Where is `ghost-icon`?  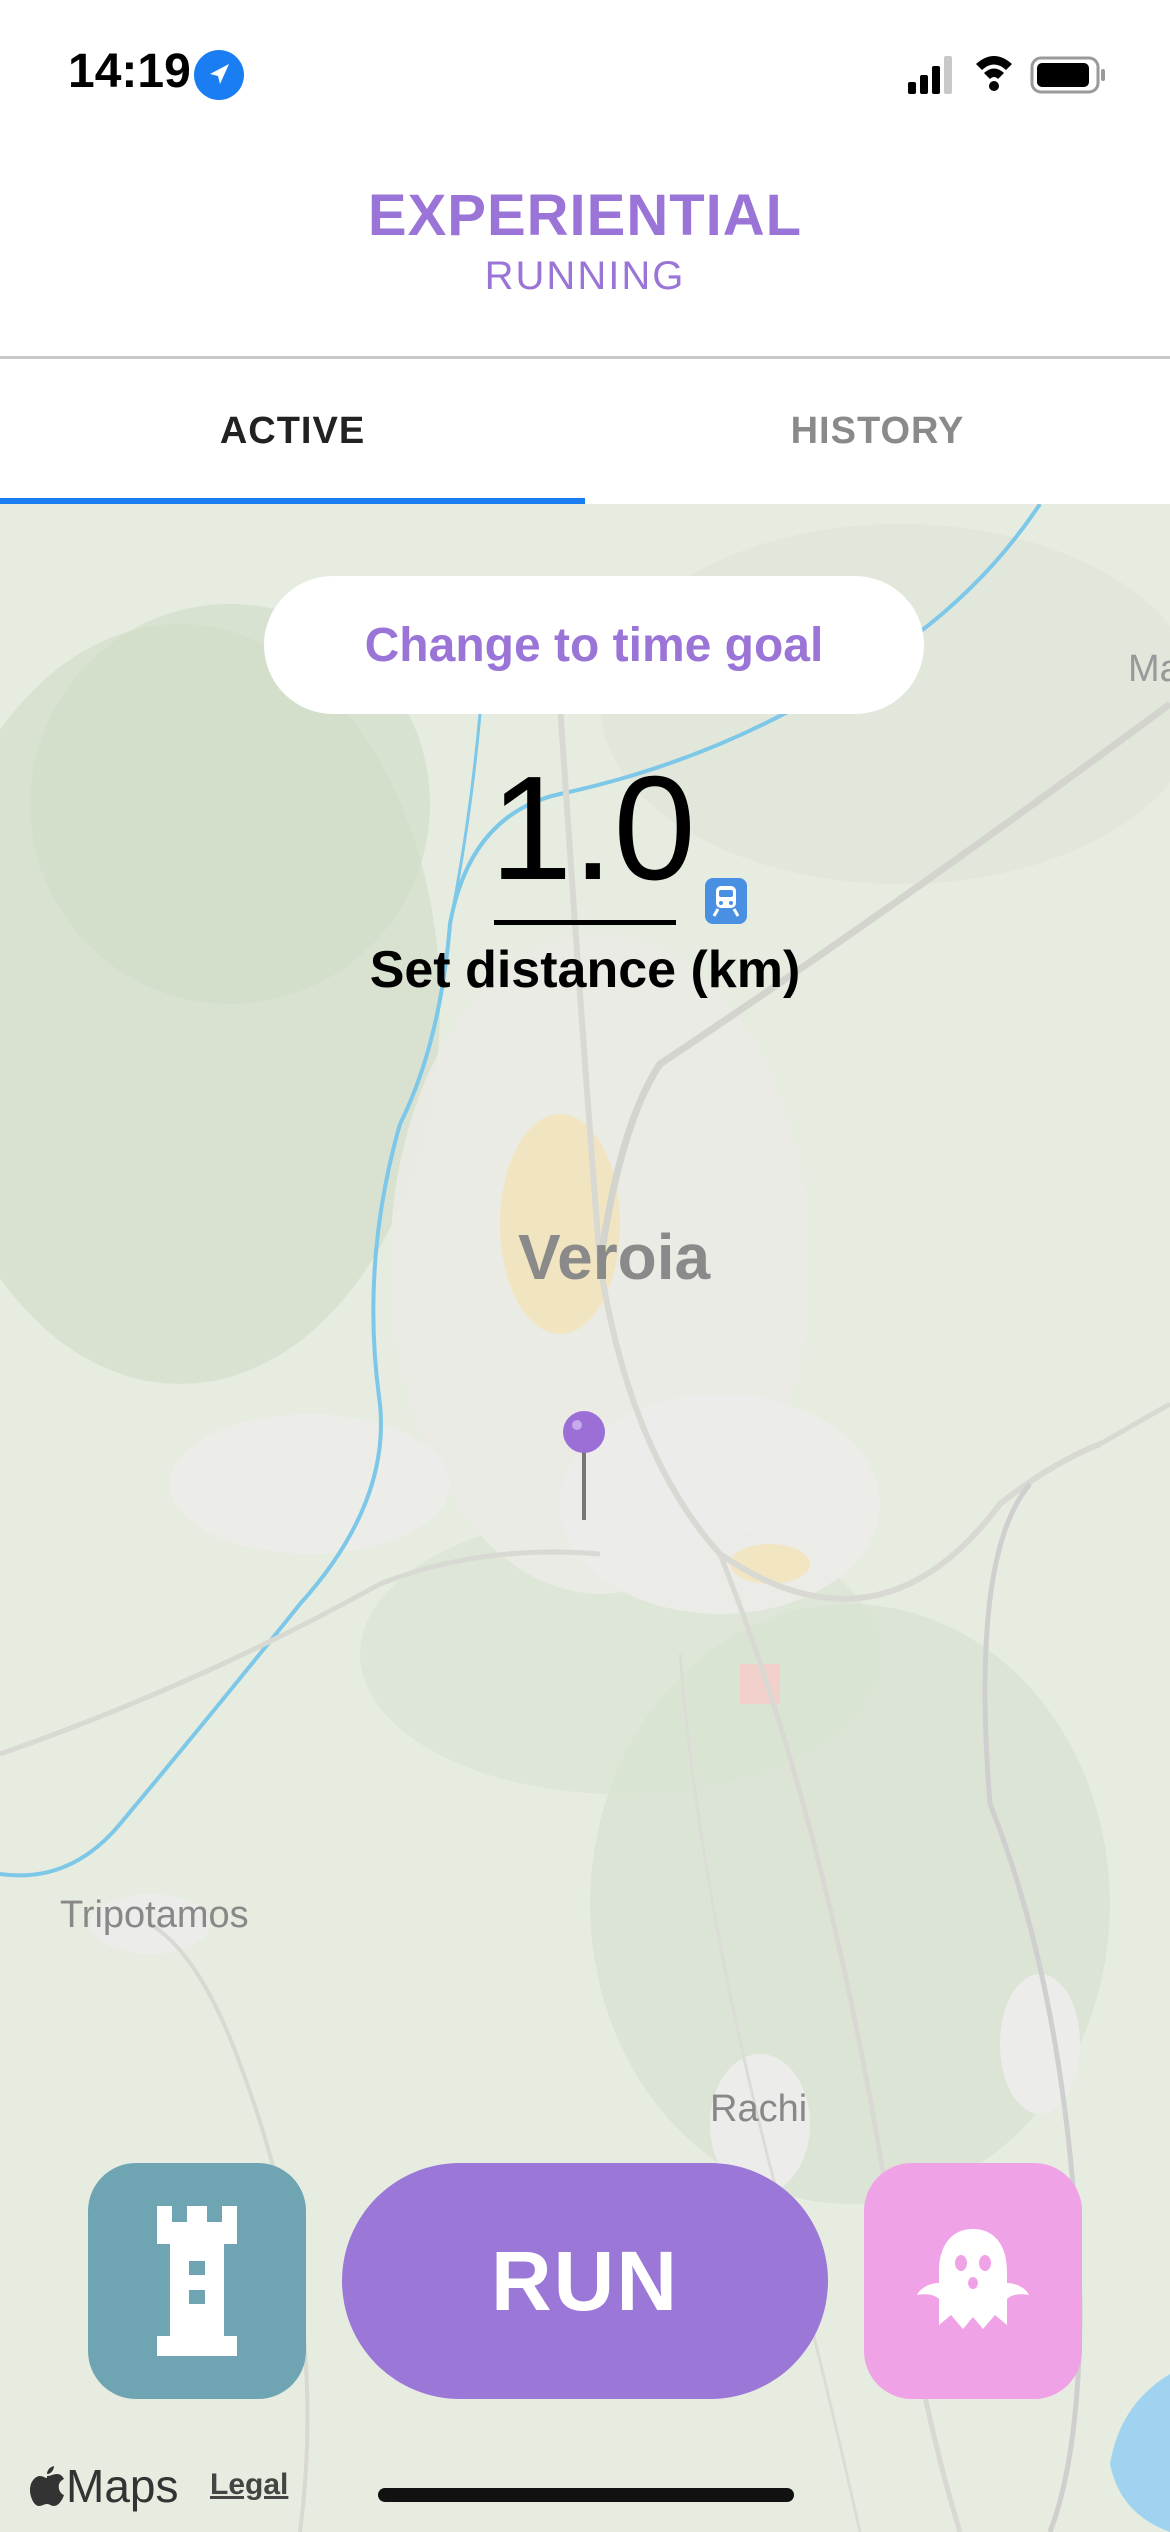 ghost-icon is located at coordinates (973, 2279).